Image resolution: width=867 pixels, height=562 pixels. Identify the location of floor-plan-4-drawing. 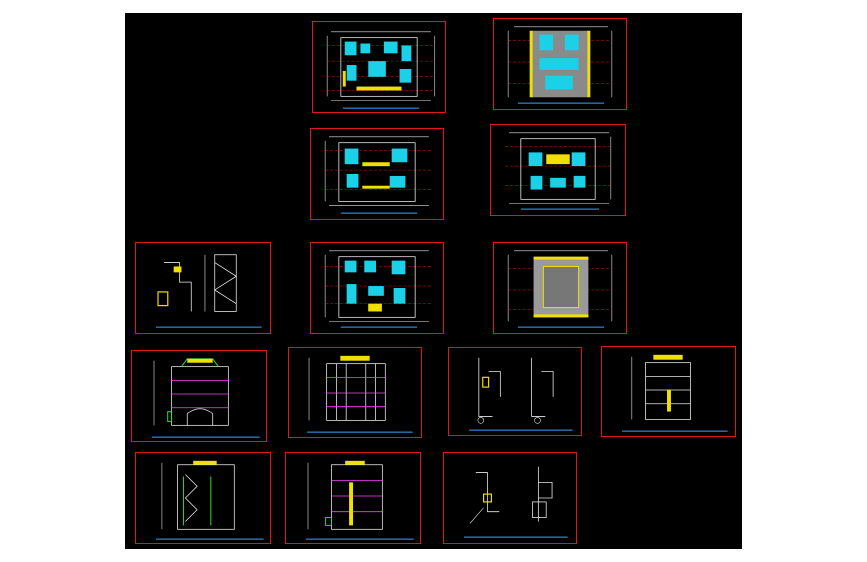
(378, 289).